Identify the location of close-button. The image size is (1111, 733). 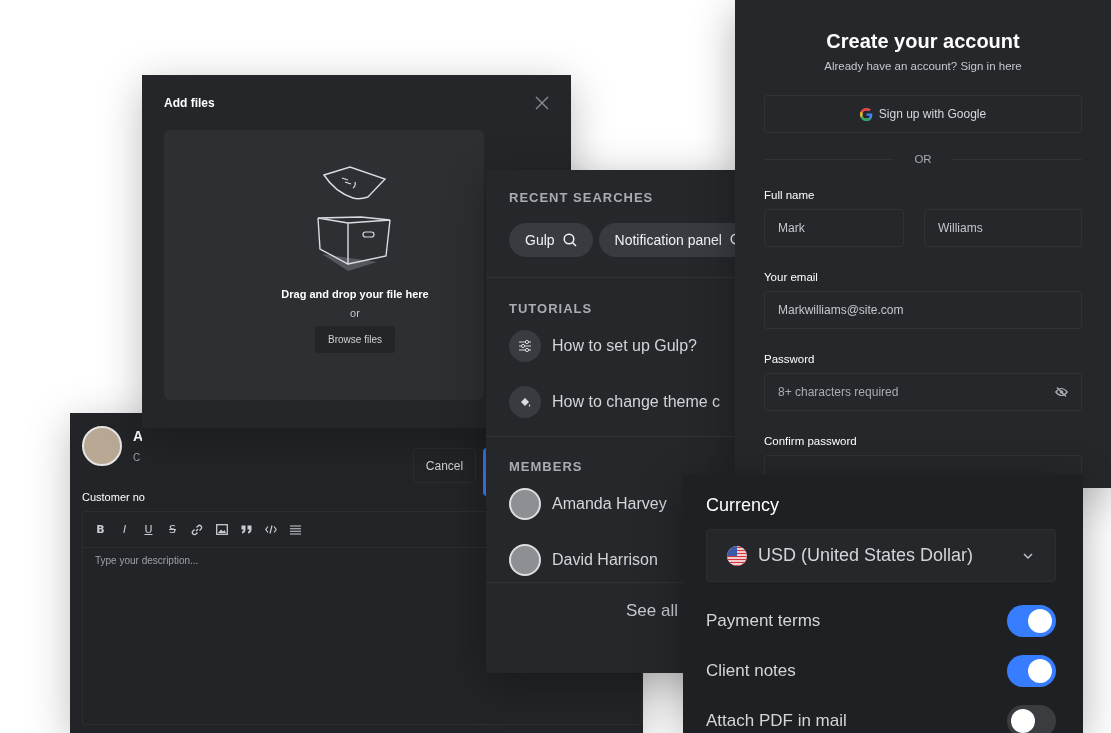
(542, 103).